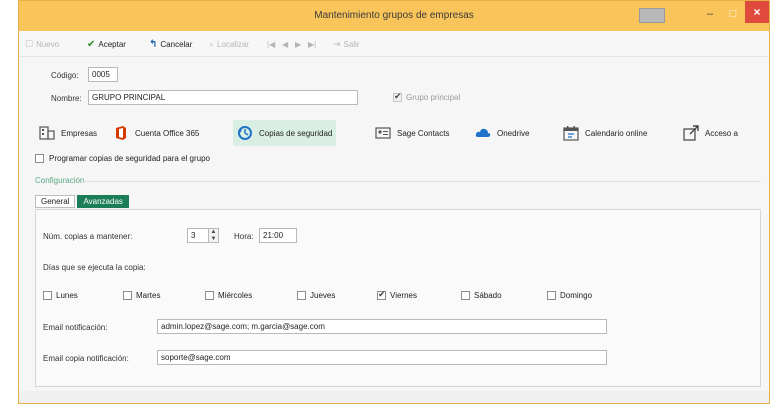  What do you see at coordinates (213, 239) in the screenshot?
I see `spin-down-icon: ▼` at bounding box center [213, 239].